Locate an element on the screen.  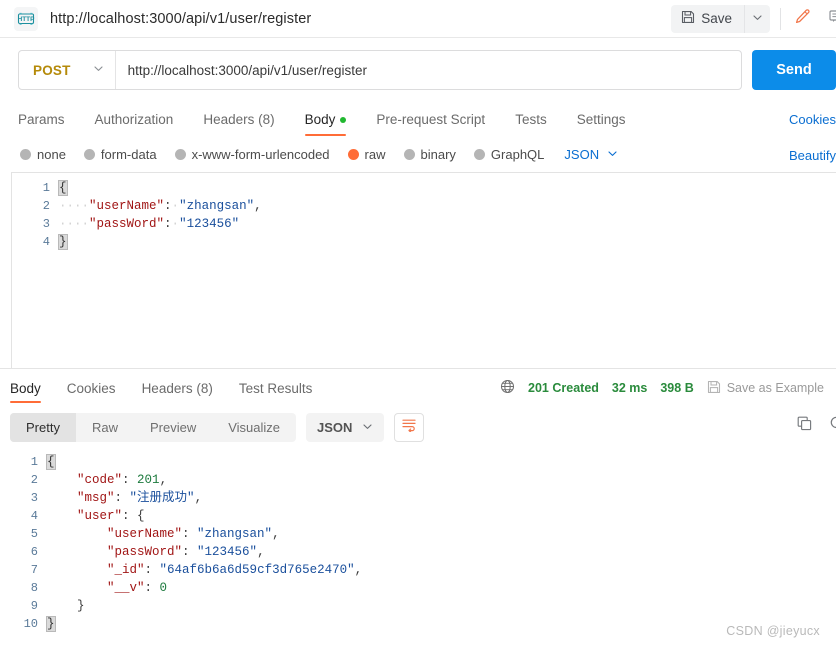
method-label: POST is located at coordinates (52, 70).